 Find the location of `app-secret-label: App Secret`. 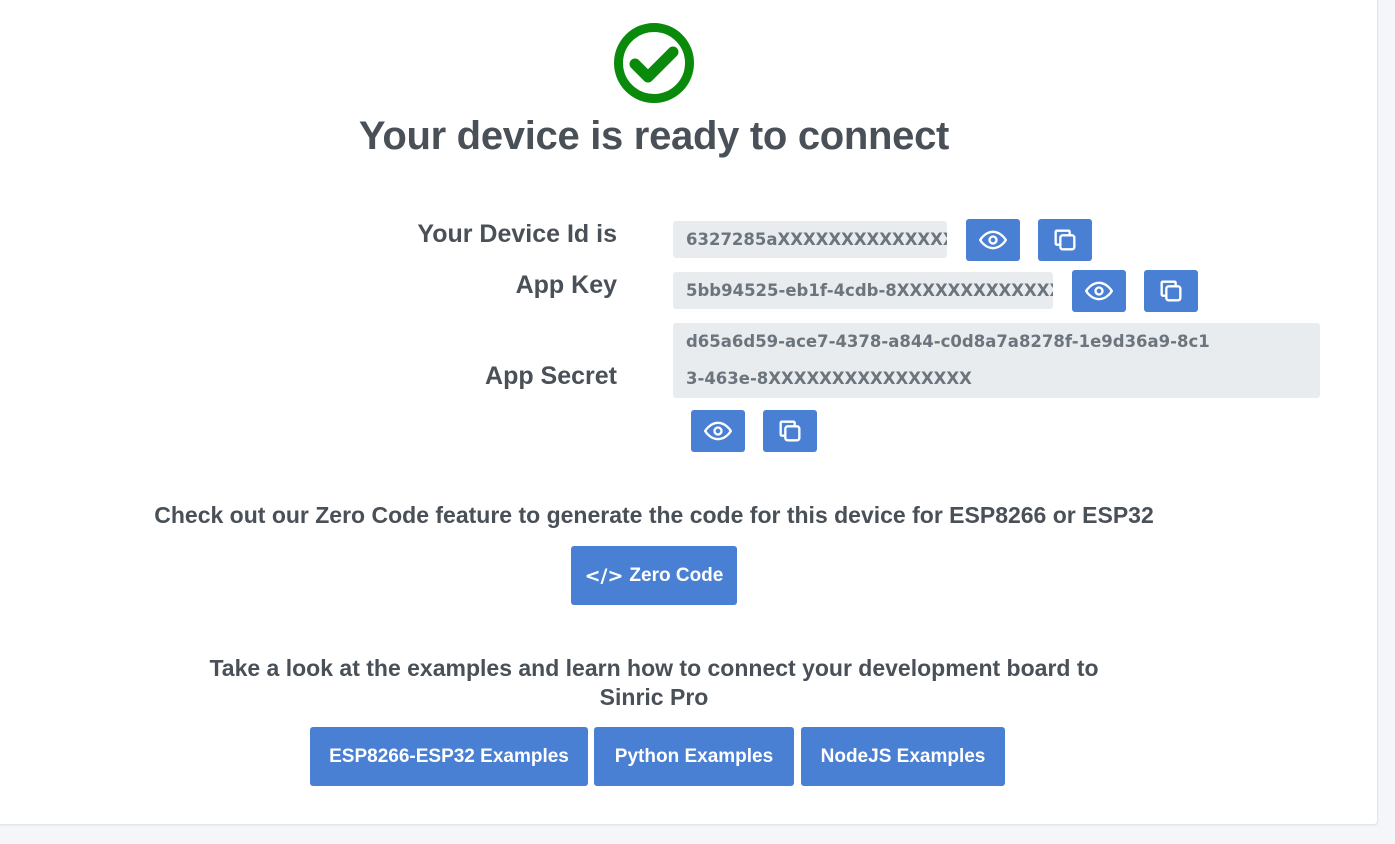

app-secret-label: App Secret is located at coordinates (551, 376).